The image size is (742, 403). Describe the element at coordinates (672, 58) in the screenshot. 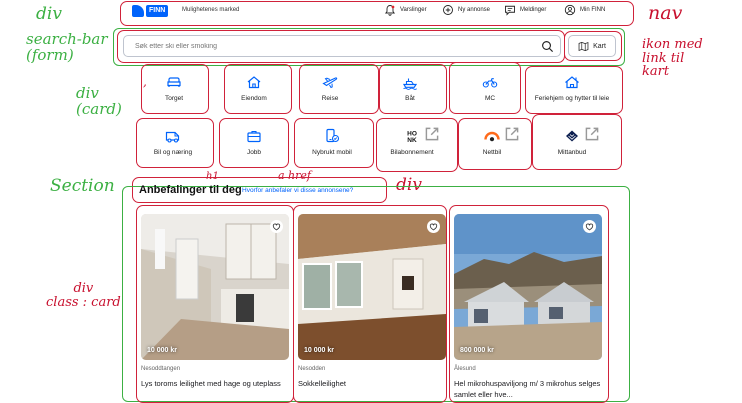

I see `annotation-ikon-kart: ikon med link til kart` at that location.